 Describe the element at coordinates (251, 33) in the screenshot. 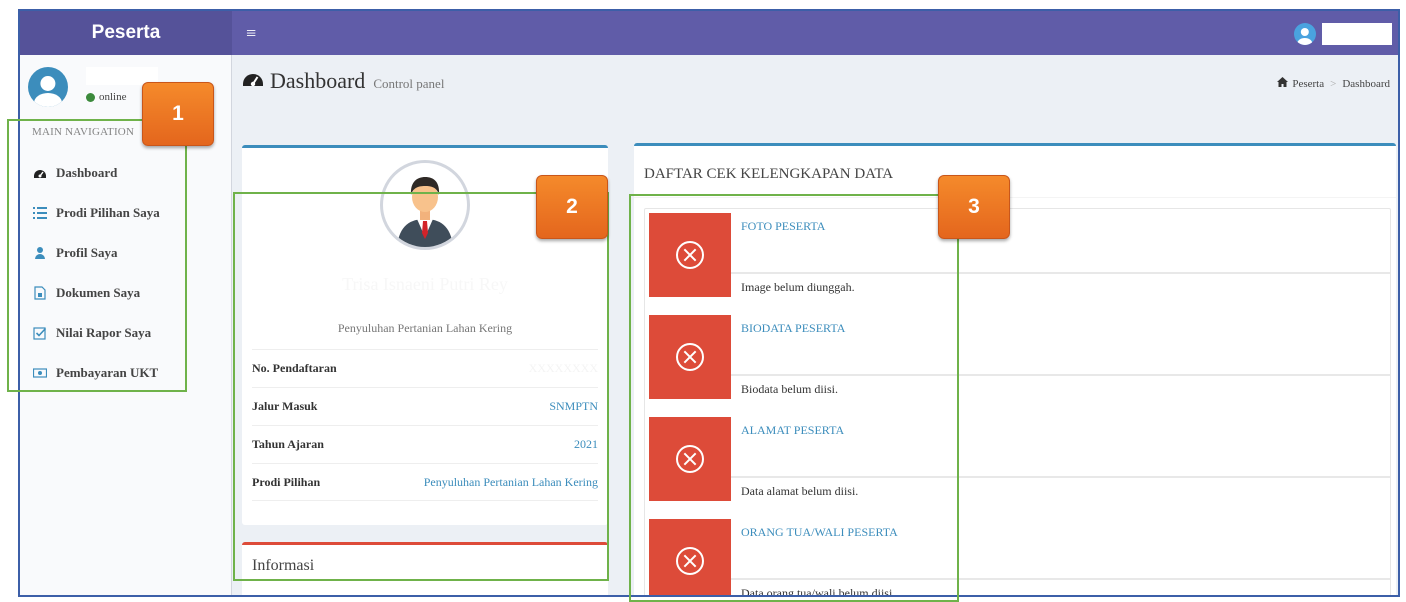

I see `sidebar-toggle-icon: ≡` at that location.